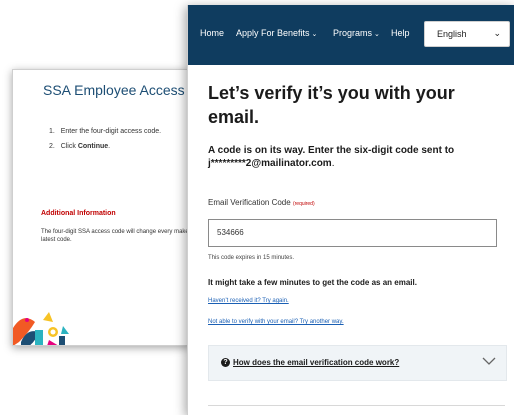  What do you see at coordinates (251, 258) in the screenshot?
I see `code-expiry-note: This code expires in 15 minutes.` at bounding box center [251, 258].